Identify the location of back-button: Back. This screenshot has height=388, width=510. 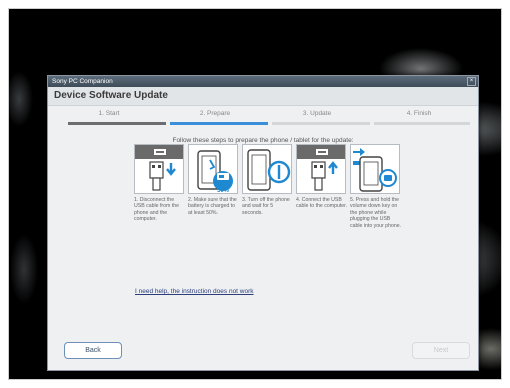
(93, 350).